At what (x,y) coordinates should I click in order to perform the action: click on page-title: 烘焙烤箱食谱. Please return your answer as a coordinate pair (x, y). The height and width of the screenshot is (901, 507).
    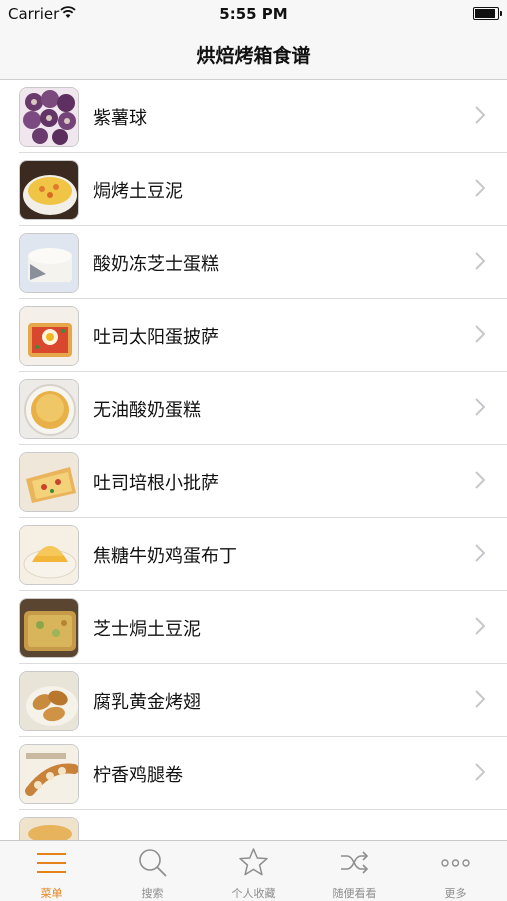
    Looking at the image, I should click on (253, 56).